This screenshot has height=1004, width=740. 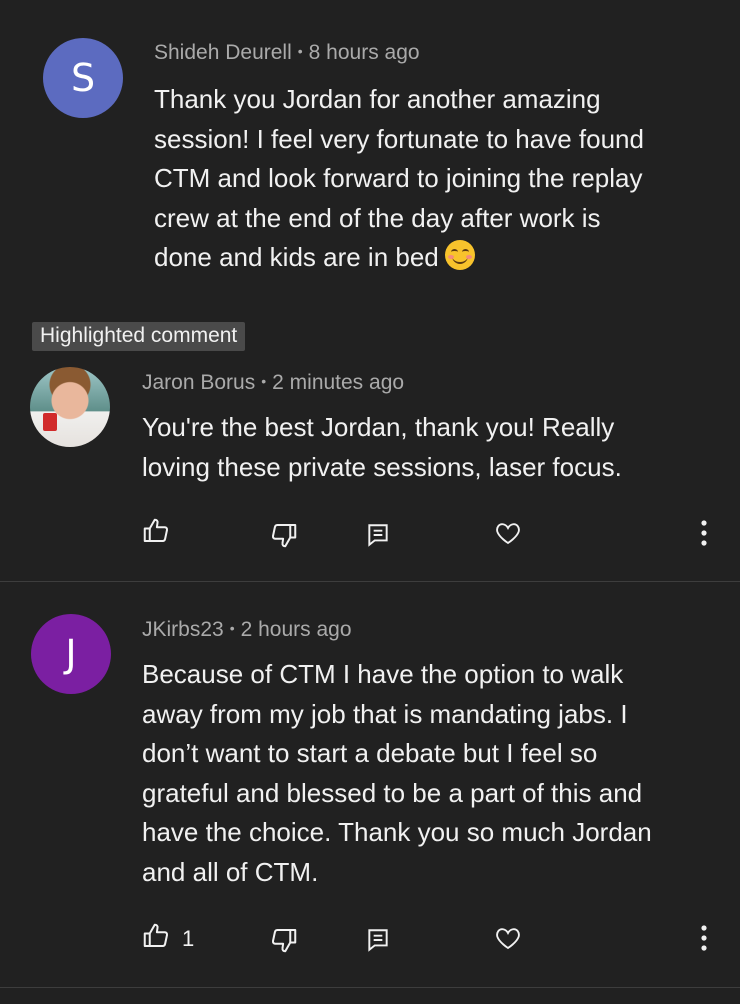 I want to click on cup-image, so click(x=50, y=422).